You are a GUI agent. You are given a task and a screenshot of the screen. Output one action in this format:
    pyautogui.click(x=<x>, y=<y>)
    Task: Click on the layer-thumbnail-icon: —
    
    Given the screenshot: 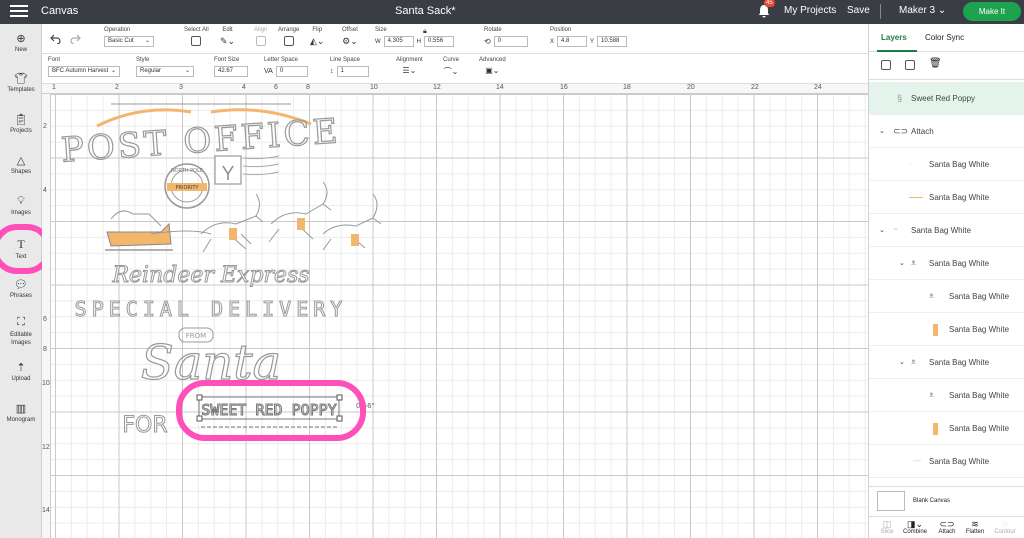 What is the action you would take?
    pyautogui.click(x=917, y=460)
    